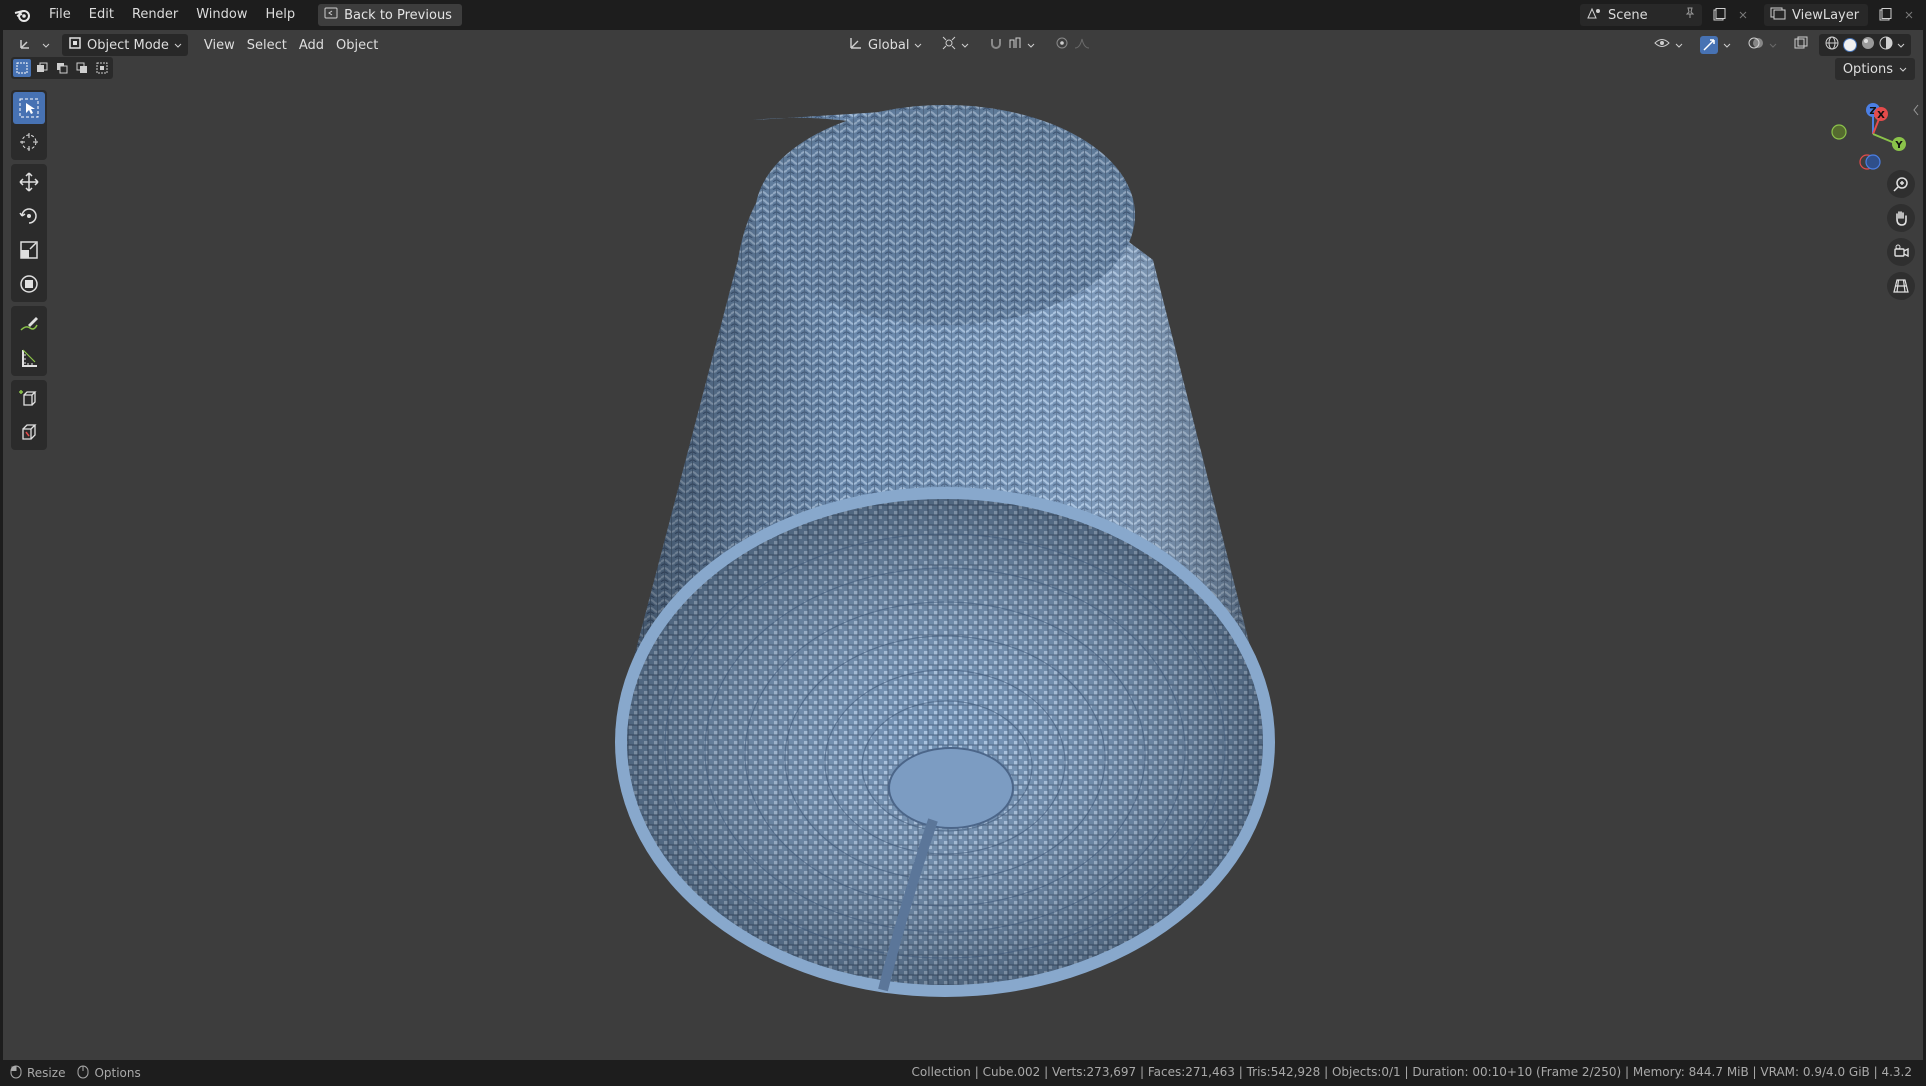 This screenshot has height=1086, width=1926. What do you see at coordinates (398, 15) in the screenshot?
I see `back-to-previous-label: Back to Previous` at bounding box center [398, 15].